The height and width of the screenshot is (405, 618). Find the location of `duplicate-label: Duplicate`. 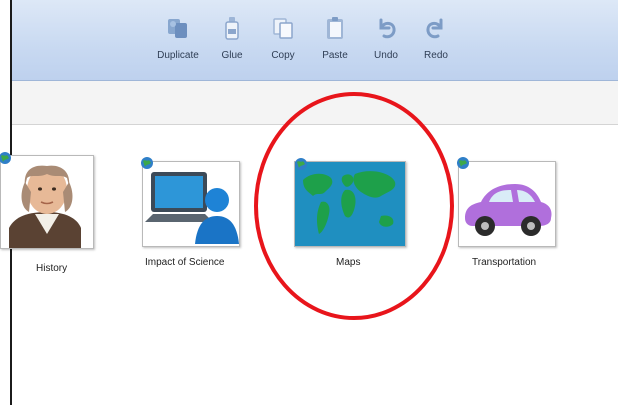

duplicate-label: Duplicate is located at coordinates (178, 55).